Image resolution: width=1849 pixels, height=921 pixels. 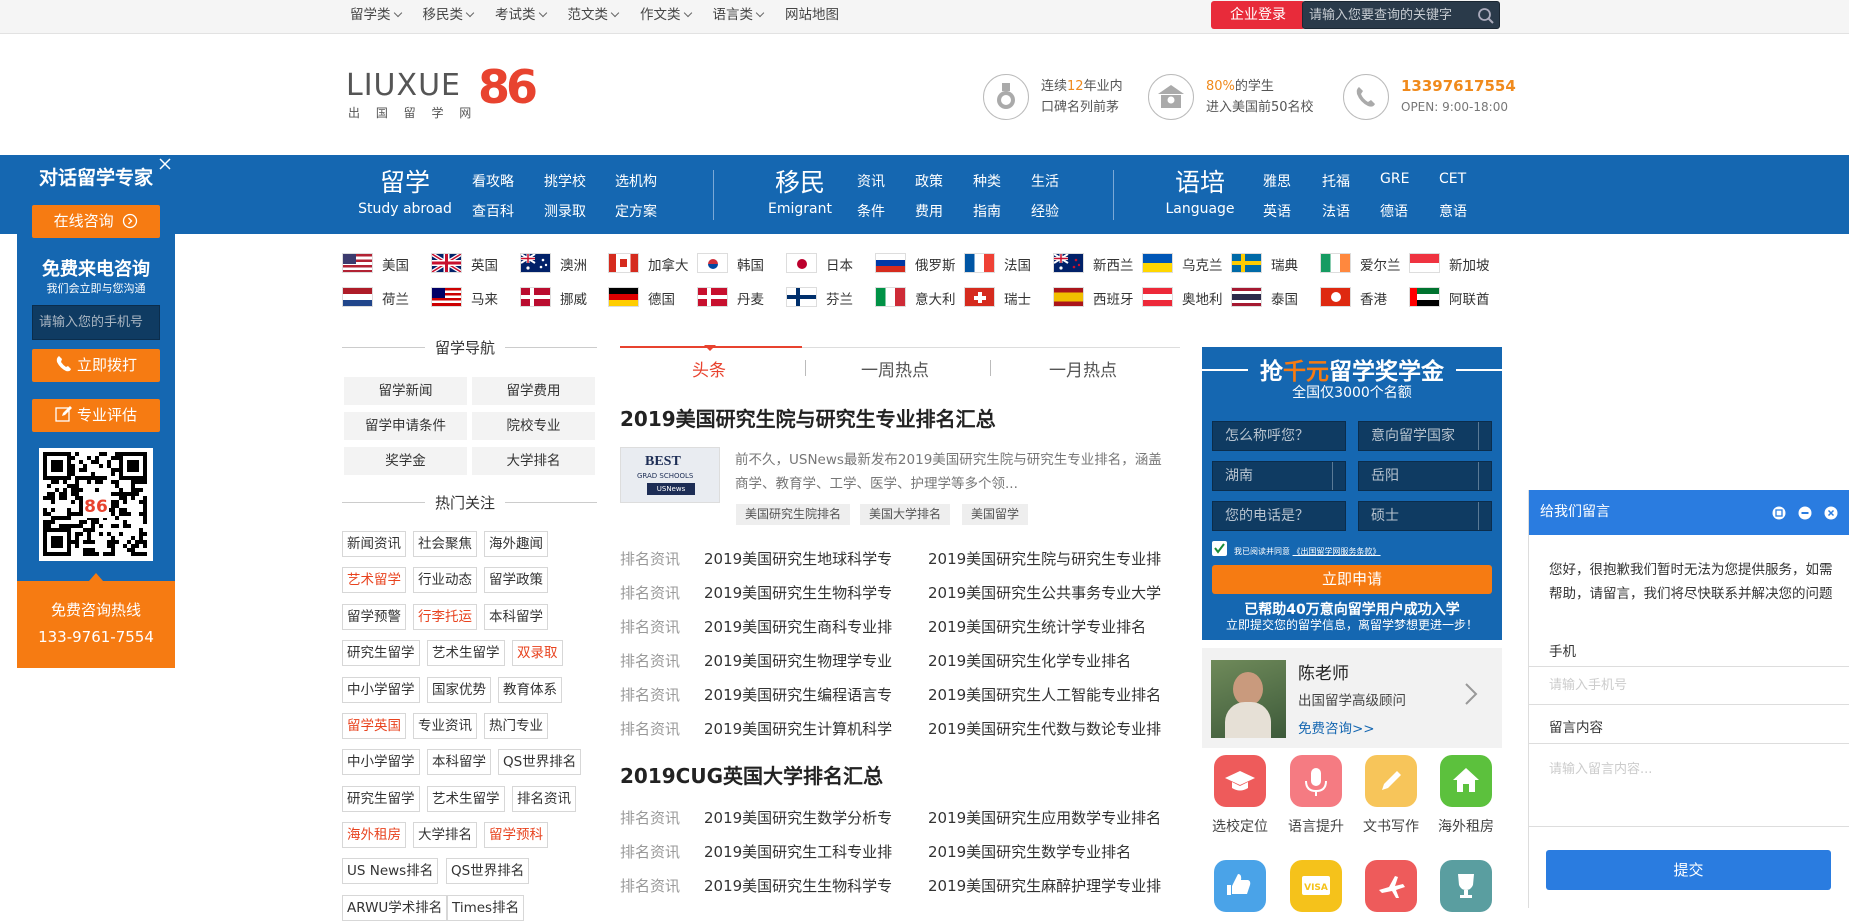 What do you see at coordinates (573, 298) in the screenshot?
I see `country-label: 挪威` at bounding box center [573, 298].